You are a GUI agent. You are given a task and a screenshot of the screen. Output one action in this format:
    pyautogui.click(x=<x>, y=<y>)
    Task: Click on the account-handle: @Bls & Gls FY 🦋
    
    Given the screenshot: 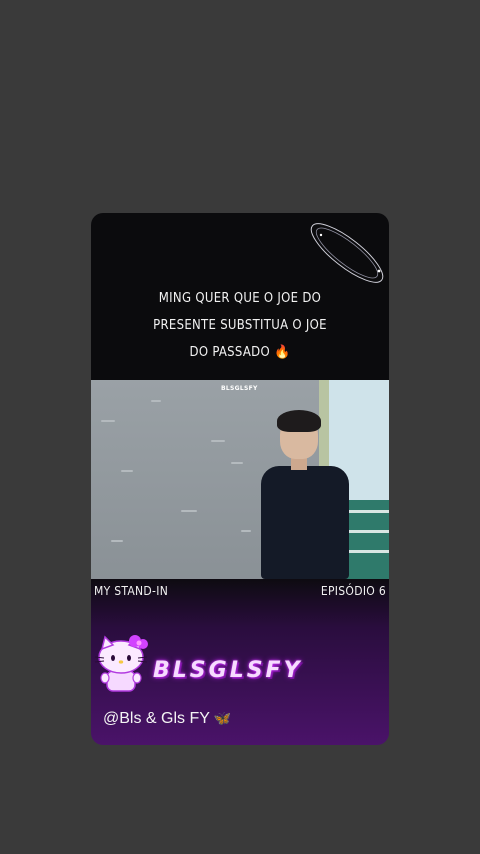 What is the action you would take?
    pyautogui.click(x=167, y=719)
    